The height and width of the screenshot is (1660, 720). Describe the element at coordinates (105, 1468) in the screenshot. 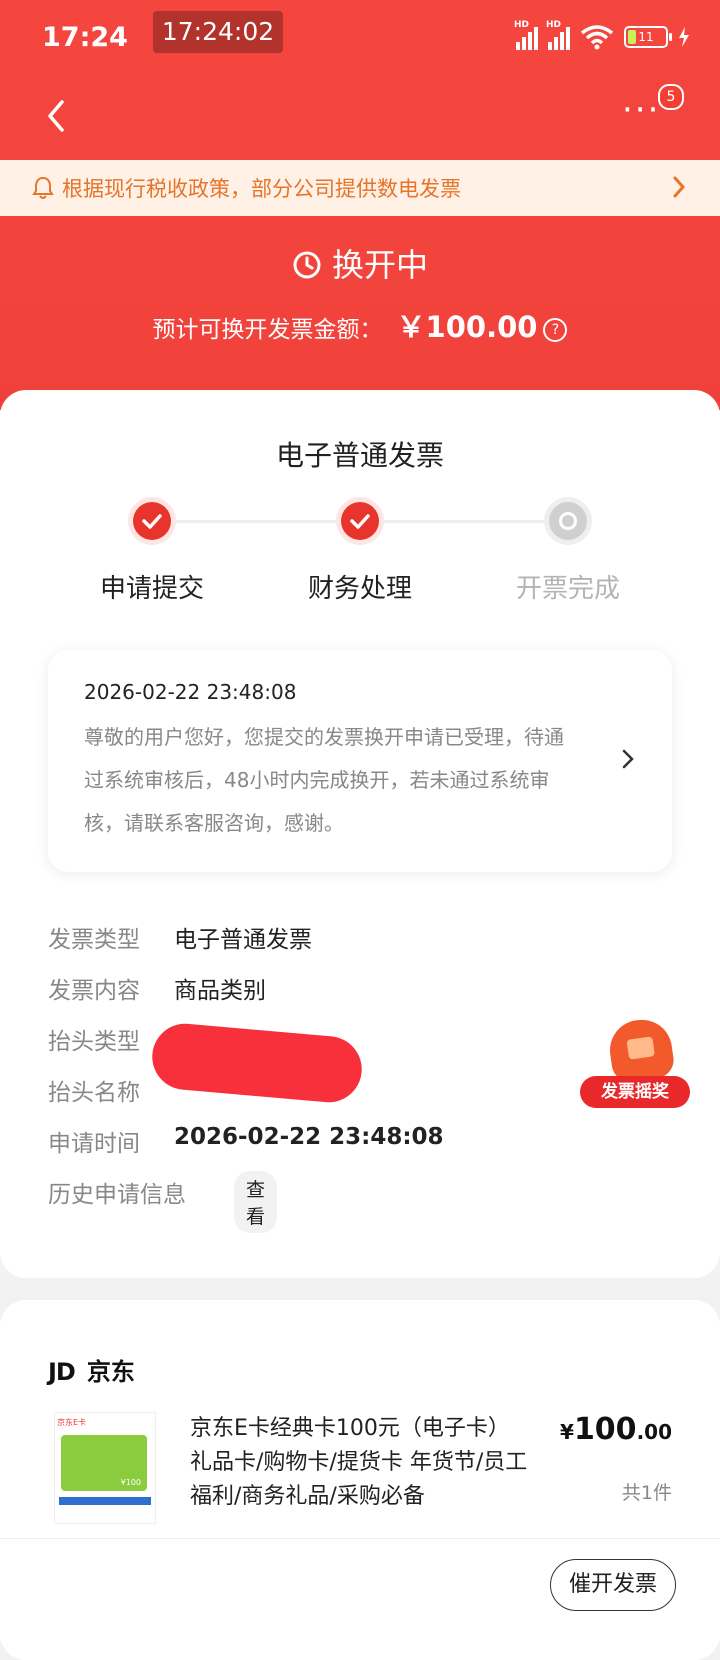

I see `product-thumbnail: 京东E卡 ¥100` at that location.